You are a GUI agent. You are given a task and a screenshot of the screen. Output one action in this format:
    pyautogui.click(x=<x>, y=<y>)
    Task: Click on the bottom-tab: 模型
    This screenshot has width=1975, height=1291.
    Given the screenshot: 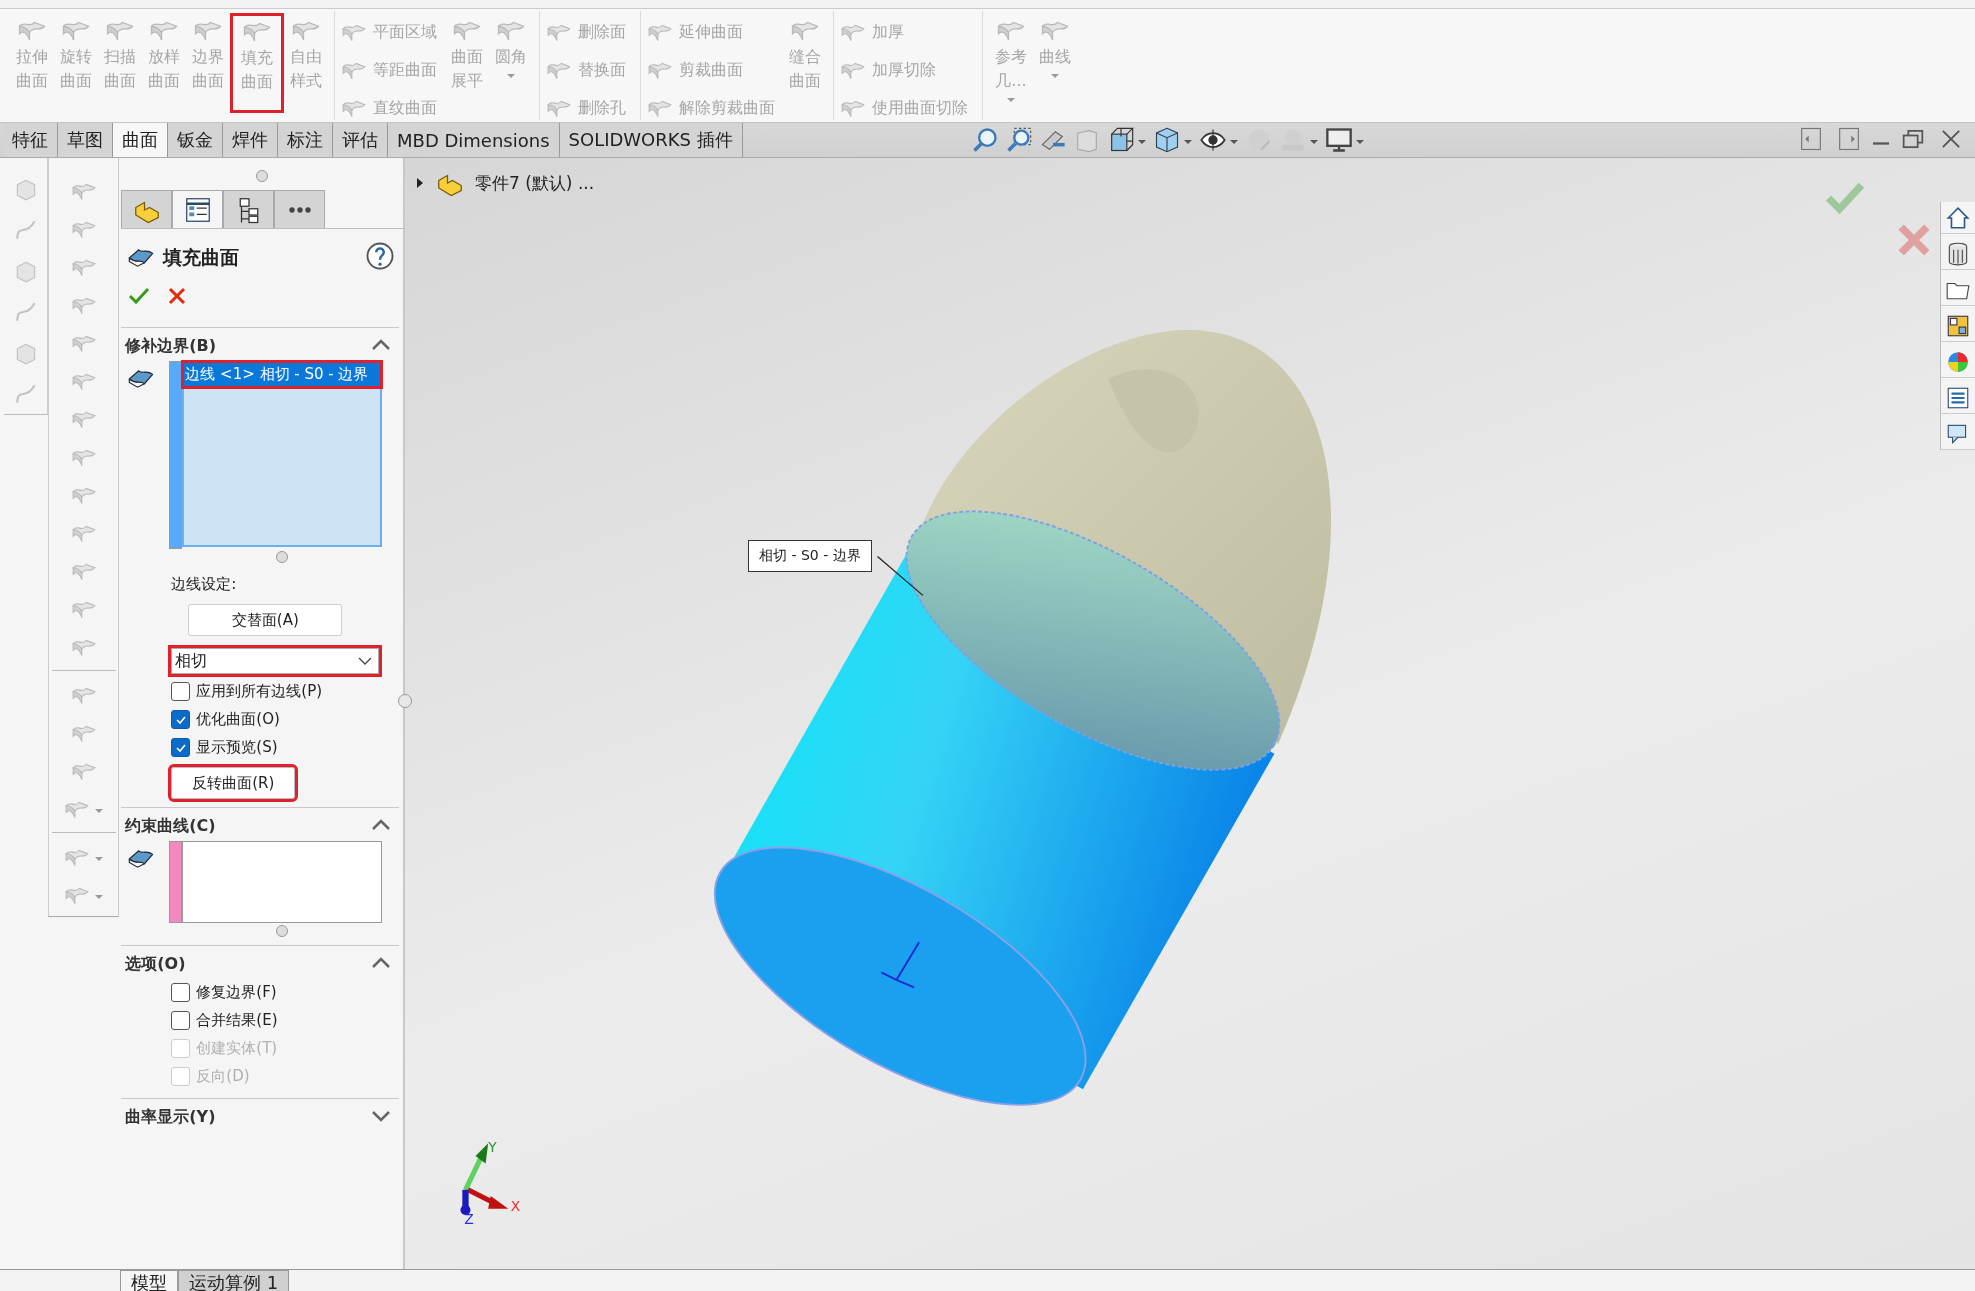 What is the action you would take?
    pyautogui.click(x=149, y=1280)
    